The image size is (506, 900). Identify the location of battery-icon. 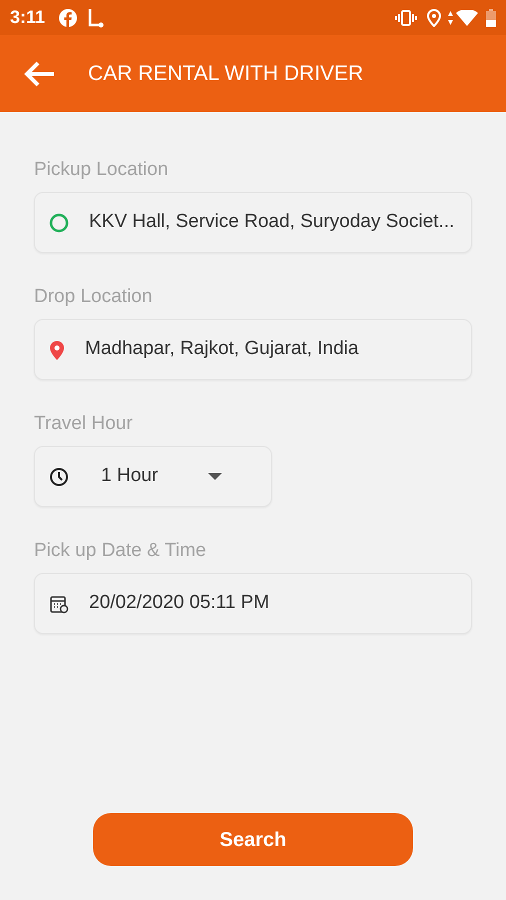
(491, 17).